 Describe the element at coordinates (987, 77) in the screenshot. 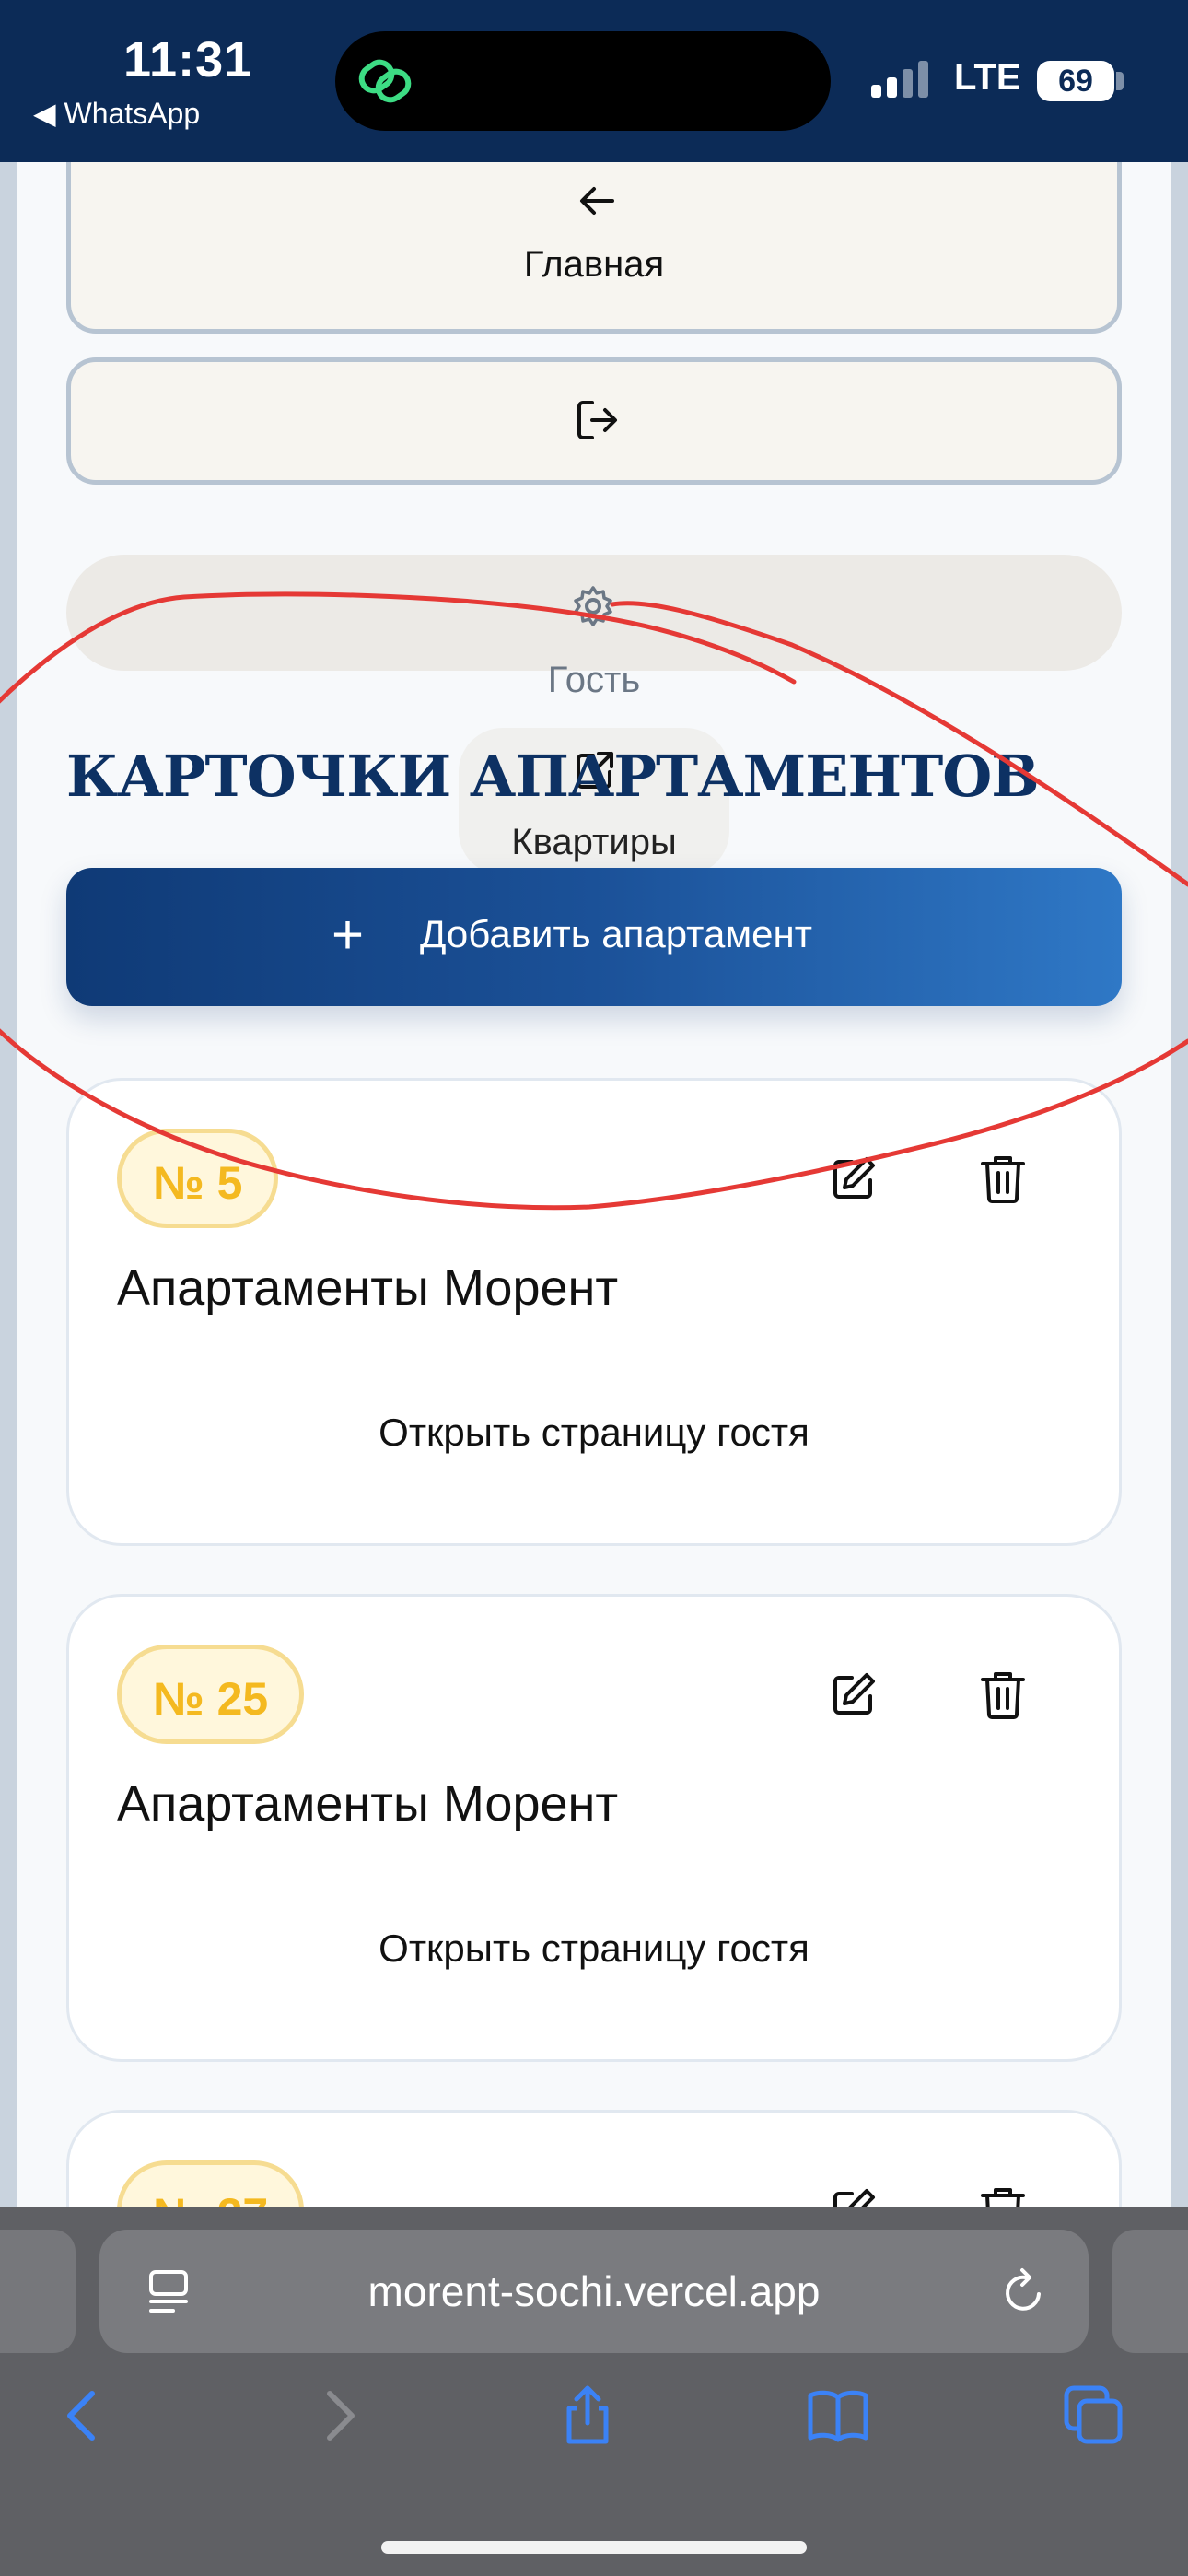

I see `network-type: LTE` at that location.